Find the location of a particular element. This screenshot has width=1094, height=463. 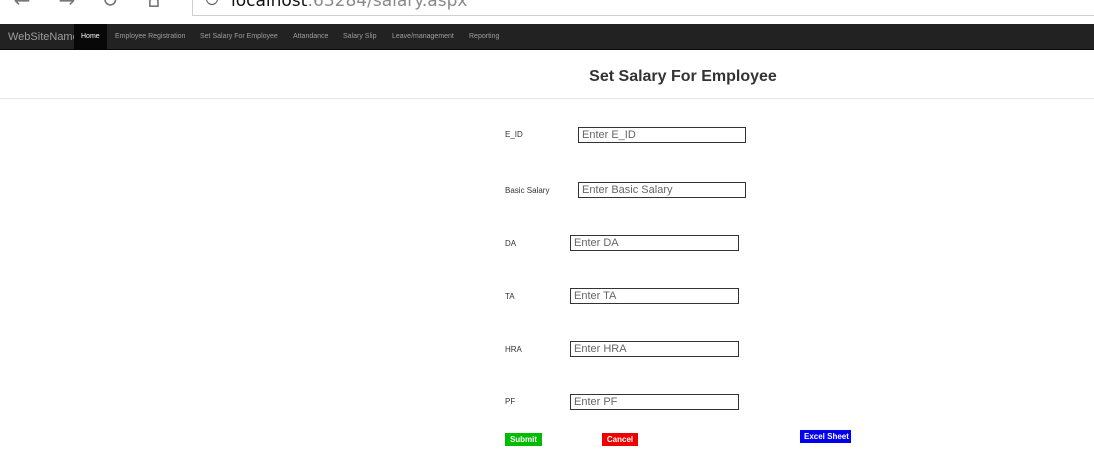

ta-label: TA is located at coordinates (510, 296).